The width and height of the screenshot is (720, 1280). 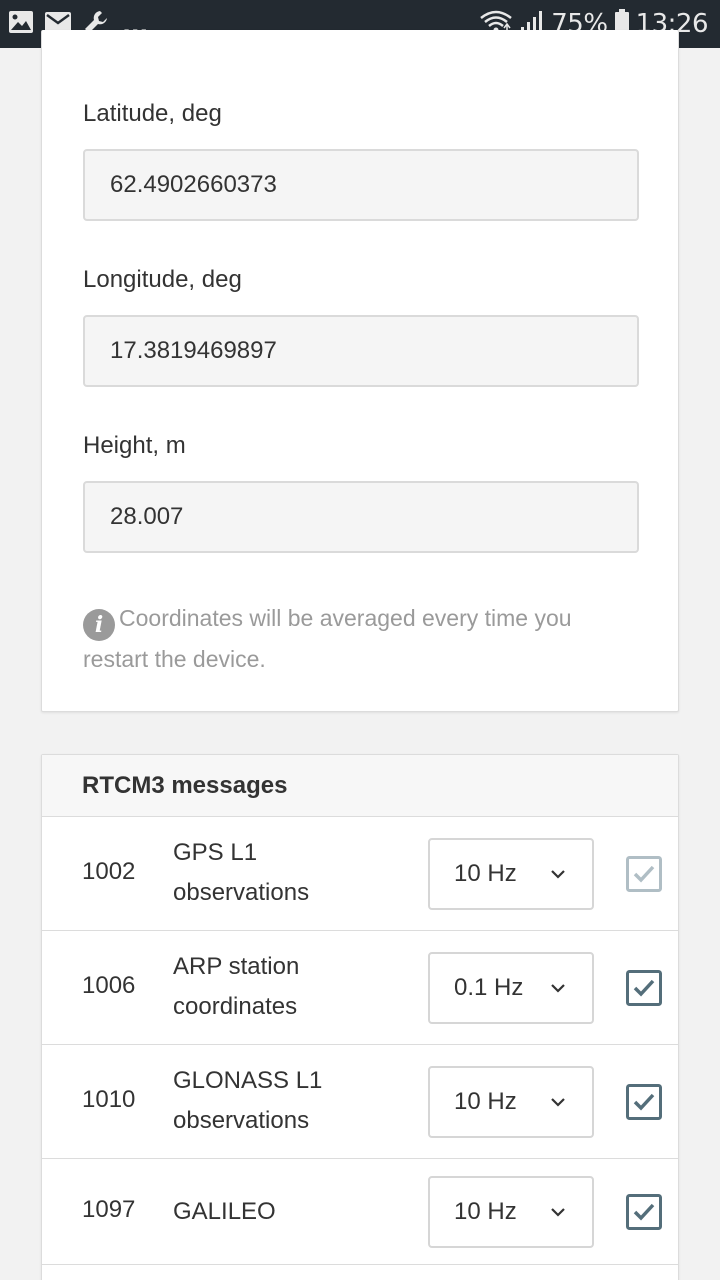 What do you see at coordinates (134, 445) in the screenshot?
I see `height-label: Height, m` at bounding box center [134, 445].